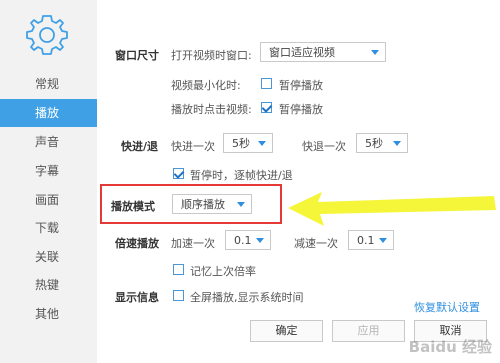 The width and height of the screenshot is (500, 363). What do you see at coordinates (48, 314) in the screenshot?
I see `sidebar-item-other: 其他` at bounding box center [48, 314].